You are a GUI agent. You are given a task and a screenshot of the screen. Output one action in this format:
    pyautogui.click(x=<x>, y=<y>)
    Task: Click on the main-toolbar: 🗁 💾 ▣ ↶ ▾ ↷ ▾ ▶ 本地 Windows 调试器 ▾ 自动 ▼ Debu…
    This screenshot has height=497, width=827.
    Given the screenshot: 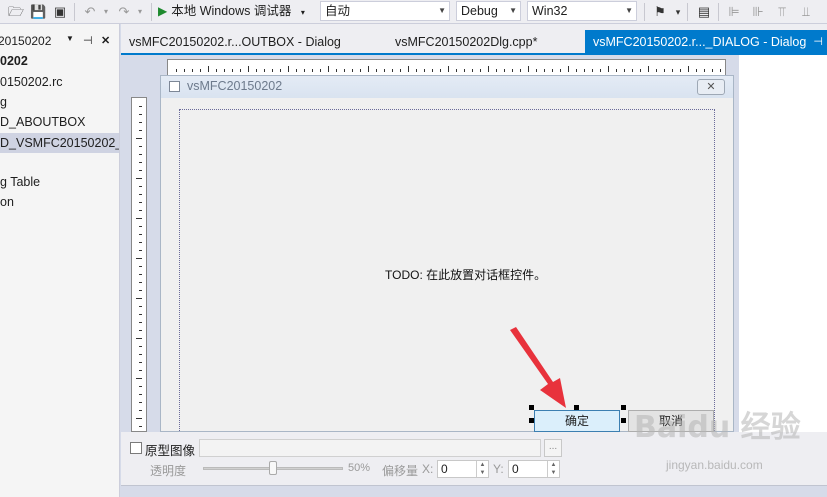 What is the action you would take?
    pyautogui.click(x=413, y=12)
    